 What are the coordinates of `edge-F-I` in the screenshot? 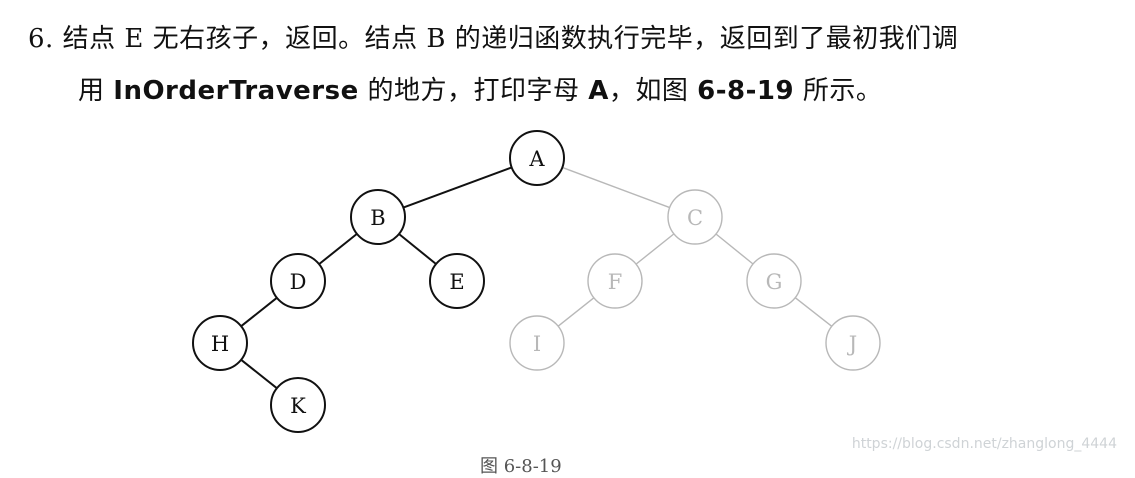 It's located at (576, 312).